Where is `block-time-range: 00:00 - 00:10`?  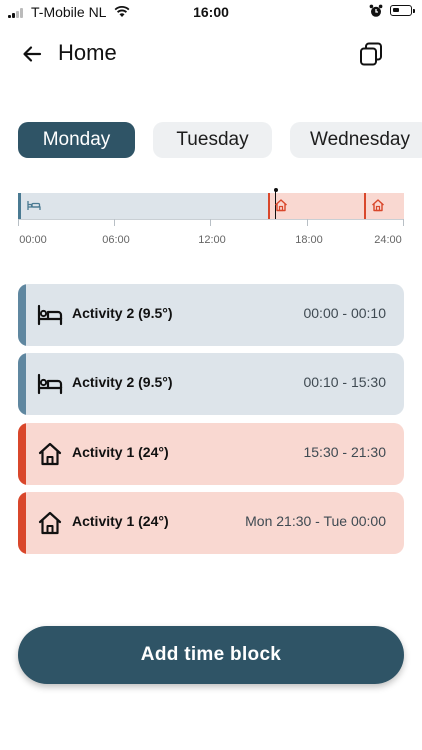
block-time-range: 00:00 - 00:10 is located at coordinates (344, 313).